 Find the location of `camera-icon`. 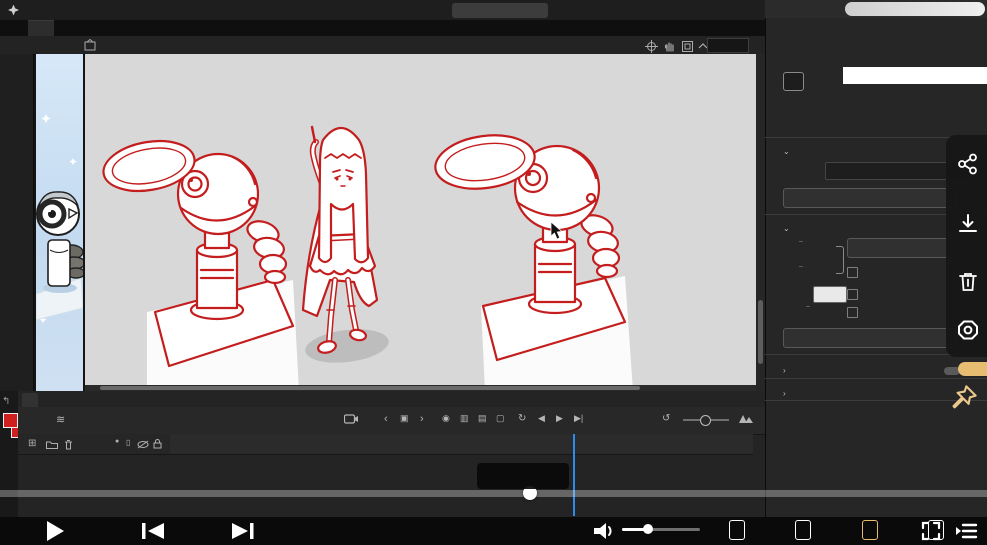

camera-icon is located at coordinates (351, 418).